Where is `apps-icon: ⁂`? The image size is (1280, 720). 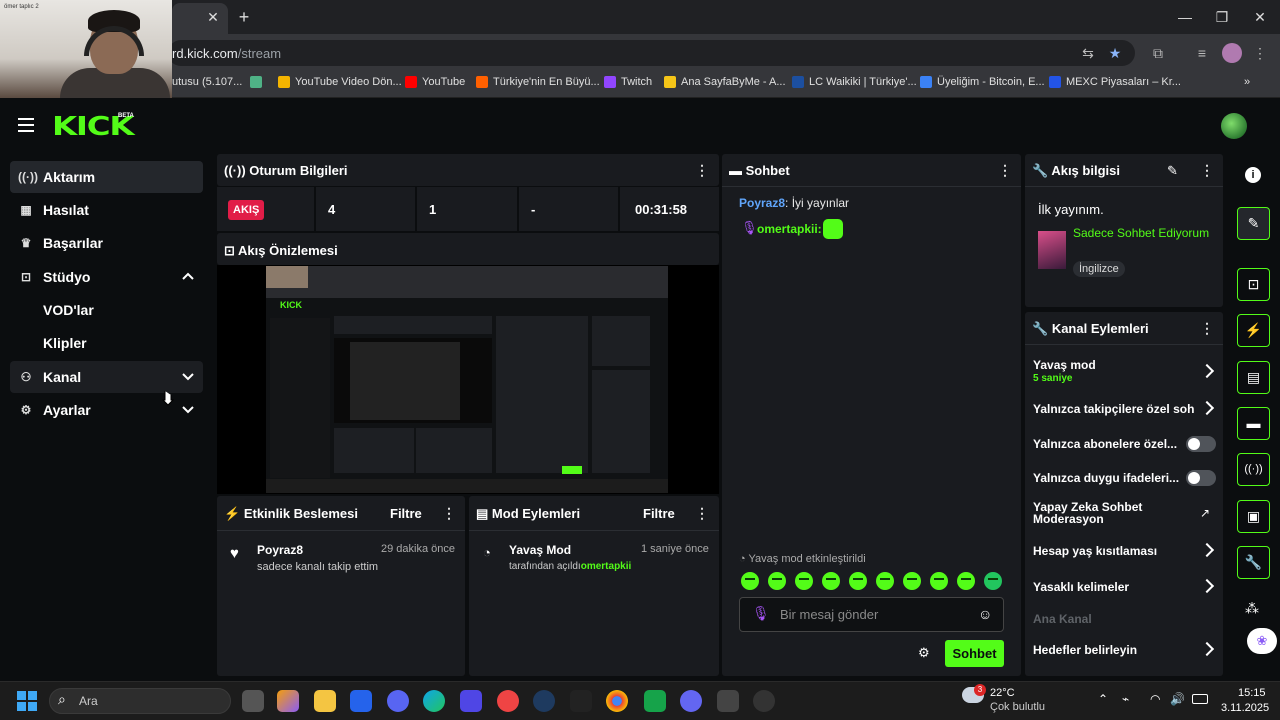 apps-icon: ⁂ is located at coordinates (1252, 608).